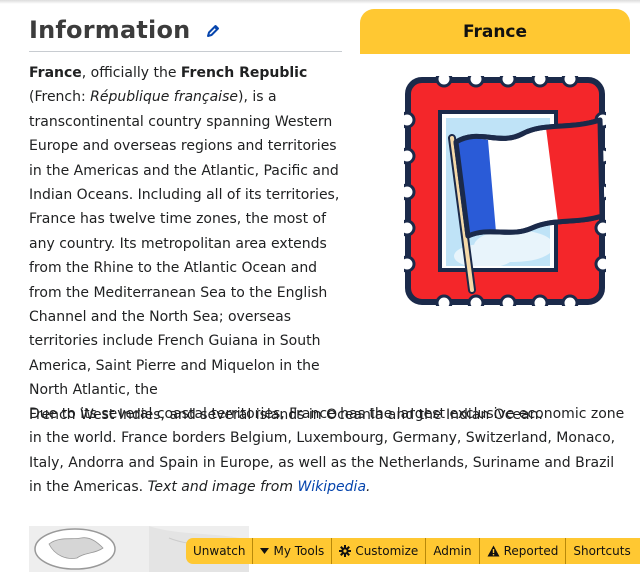  What do you see at coordinates (345, 551) in the screenshot?
I see `gear-icon` at bounding box center [345, 551].